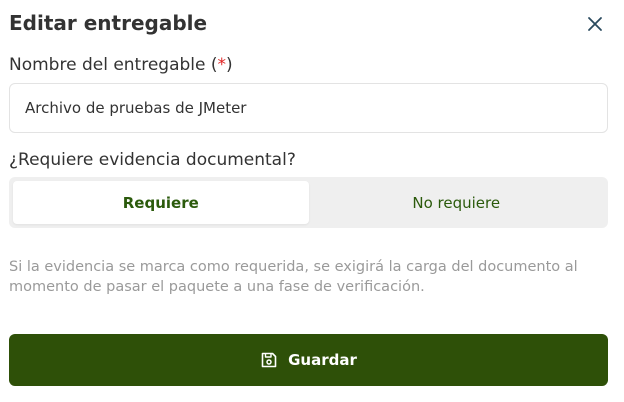 This screenshot has width=624, height=402. I want to click on evidence-toggle: Requiere No requiere, so click(308, 202).